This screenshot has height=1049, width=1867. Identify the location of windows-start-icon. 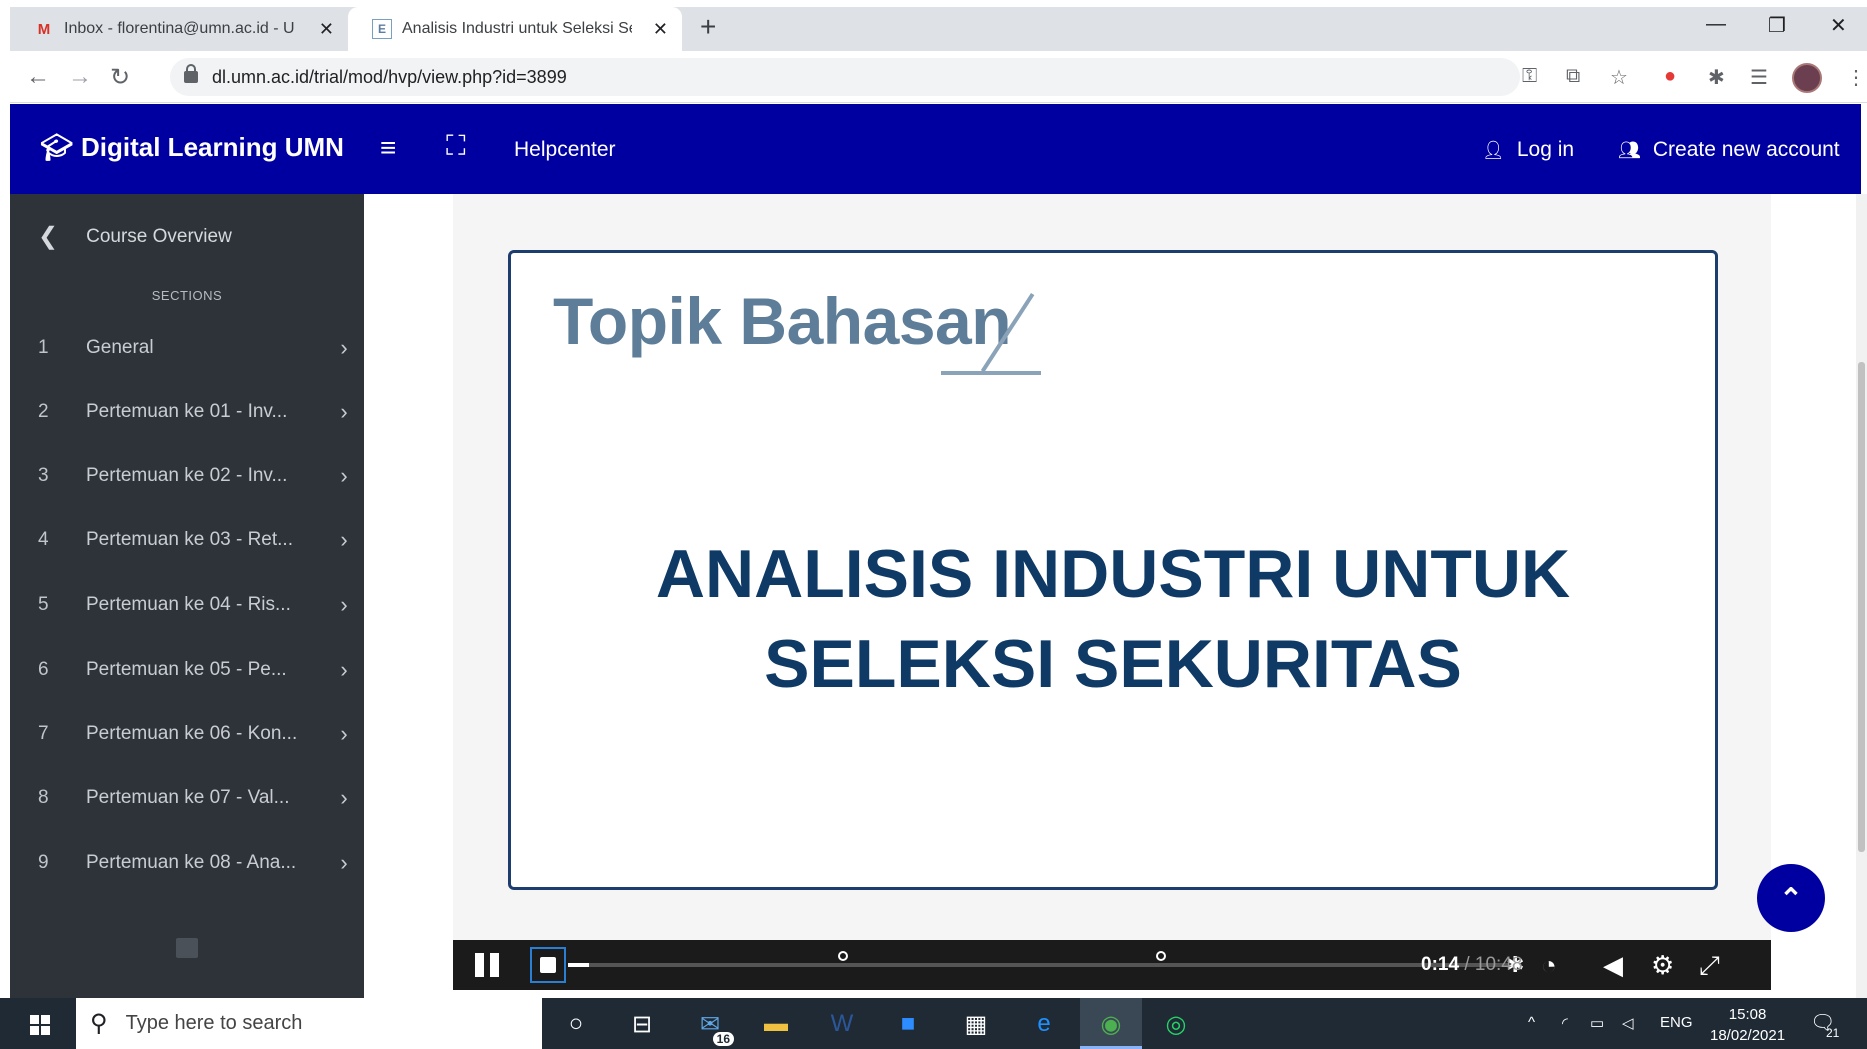
(40, 1025).